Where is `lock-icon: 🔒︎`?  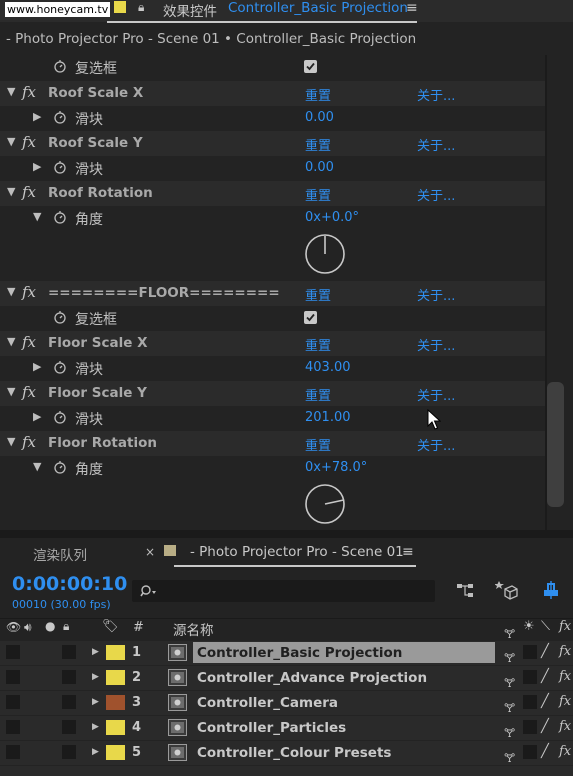
lock-icon: 🔒︎ is located at coordinates (66, 626).